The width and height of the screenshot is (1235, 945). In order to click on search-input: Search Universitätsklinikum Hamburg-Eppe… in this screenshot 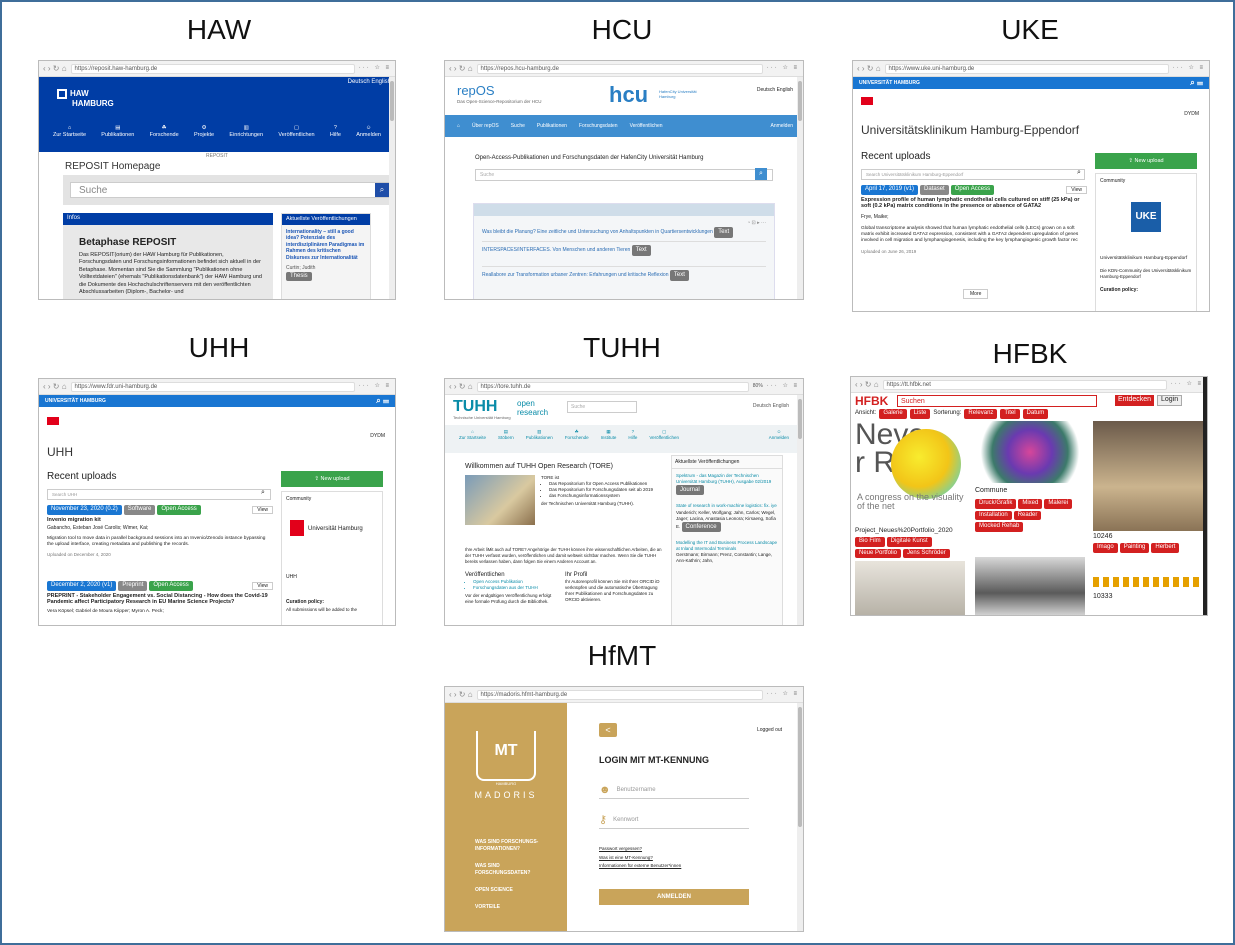, I will do `click(973, 174)`.